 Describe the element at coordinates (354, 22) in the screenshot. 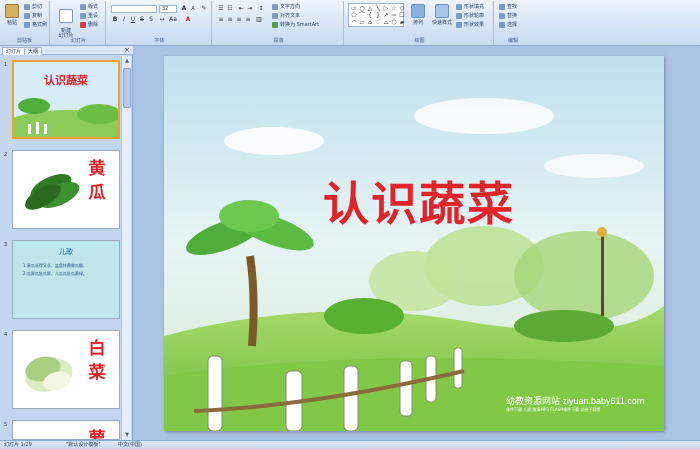

I see `shape-option-icon: ◠` at that location.